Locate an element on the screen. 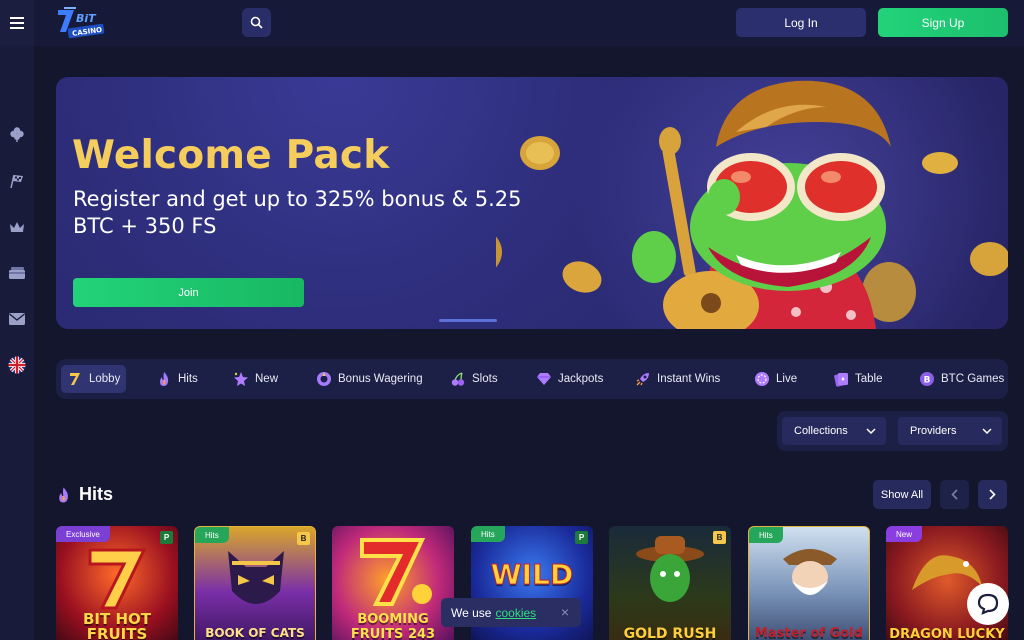  tab-btc-games: B BTC Games is located at coordinates (961, 379).